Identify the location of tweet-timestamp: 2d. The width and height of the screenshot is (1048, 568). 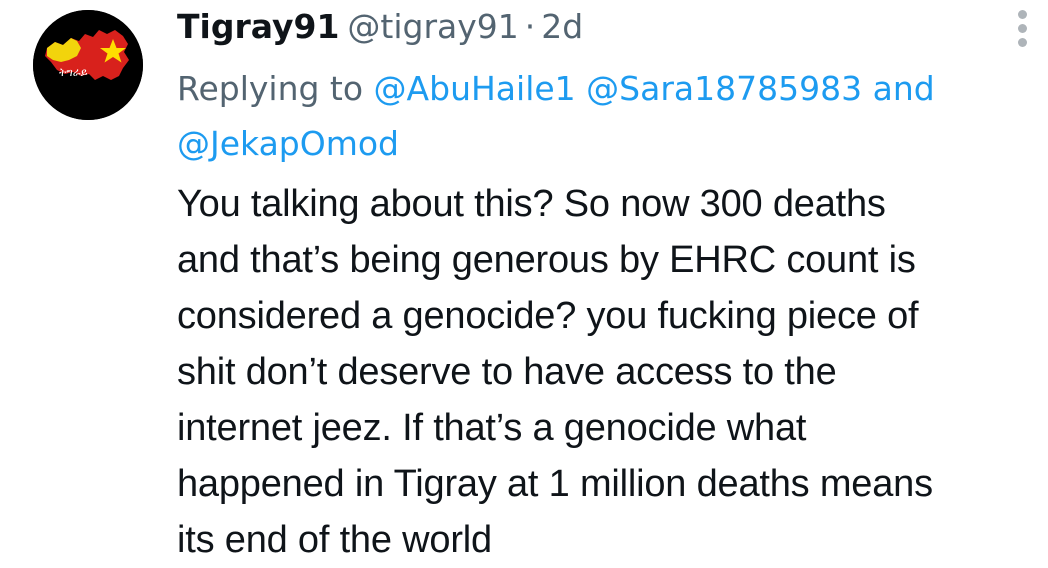
(562, 26).